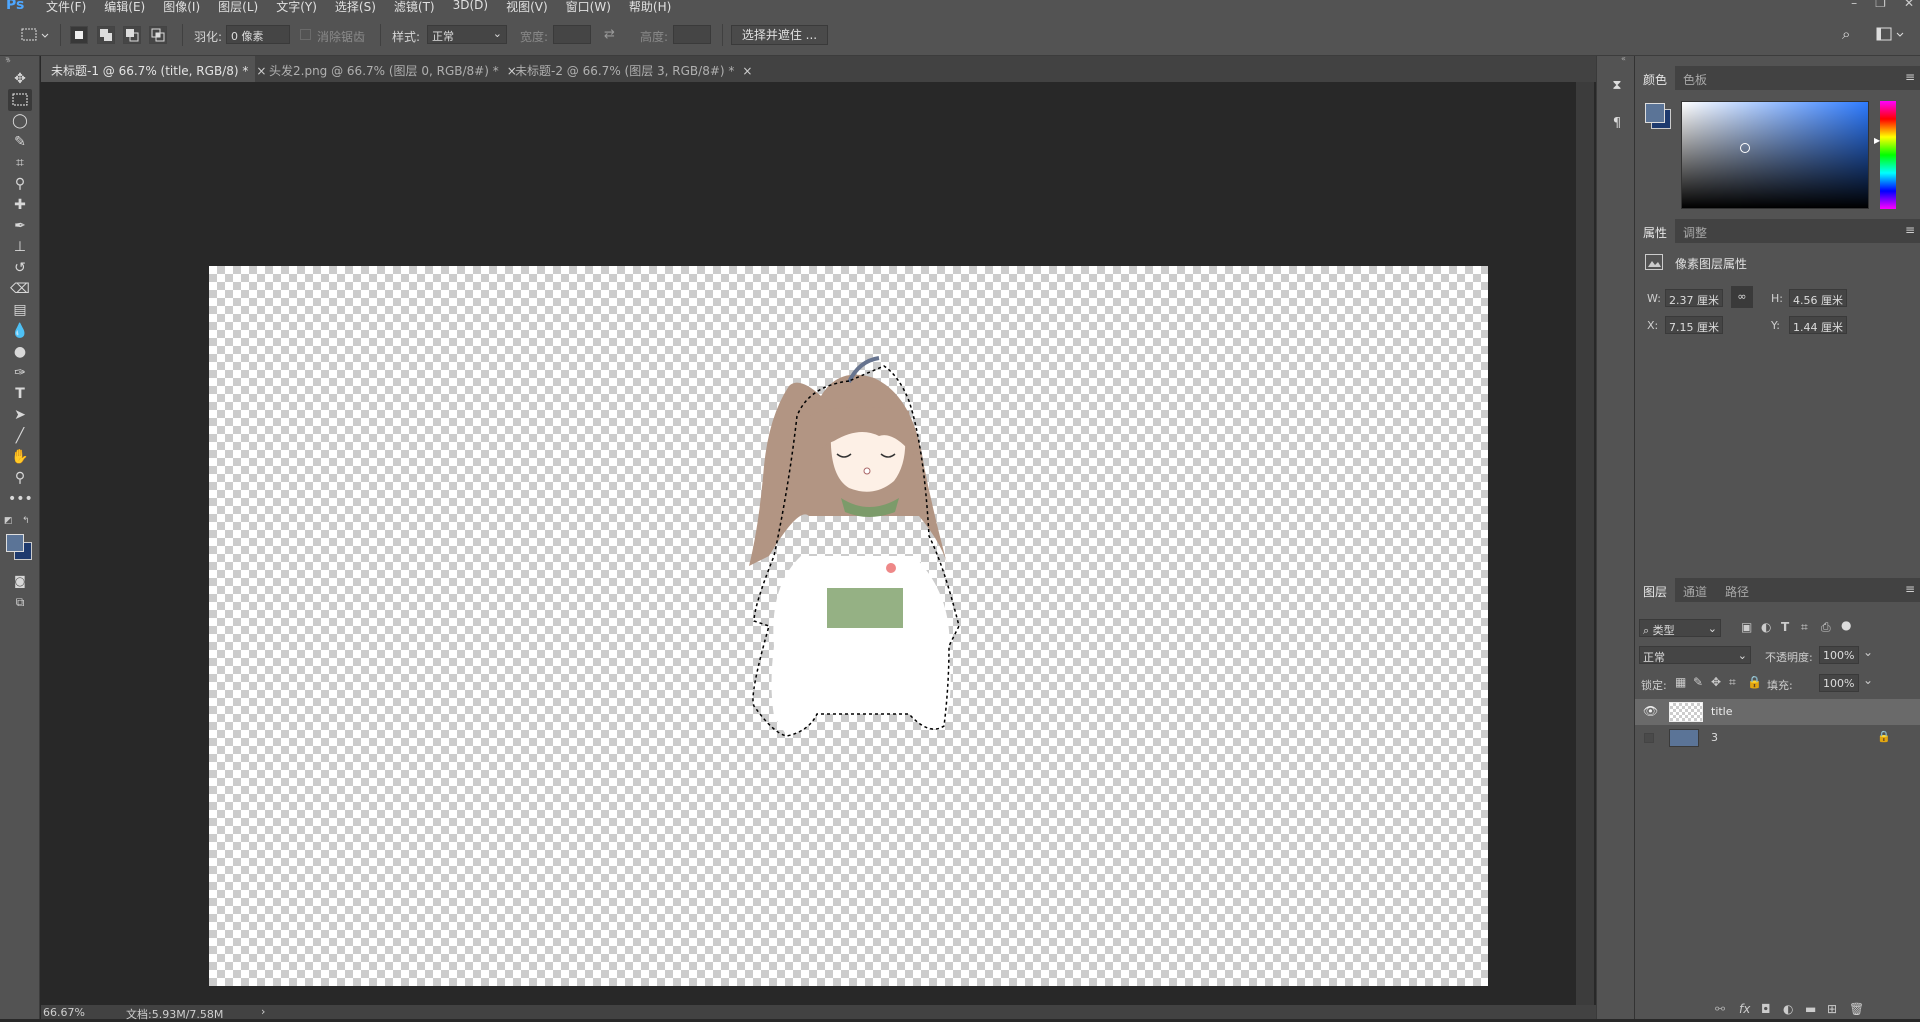  I want to click on blur-tool-icon: 💧, so click(20, 331).